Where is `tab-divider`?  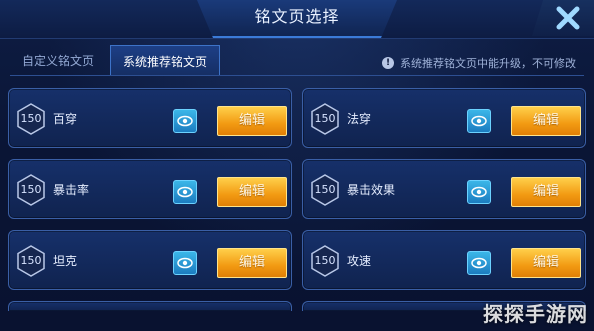
tab-divider is located at coordinates (297, 75).